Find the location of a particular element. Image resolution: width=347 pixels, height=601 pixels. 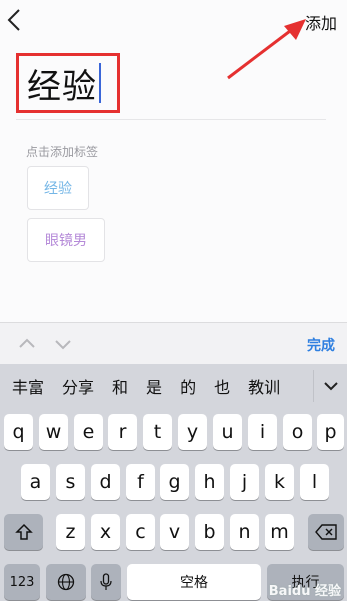

key-o: o is located at coordinates (297, 432).